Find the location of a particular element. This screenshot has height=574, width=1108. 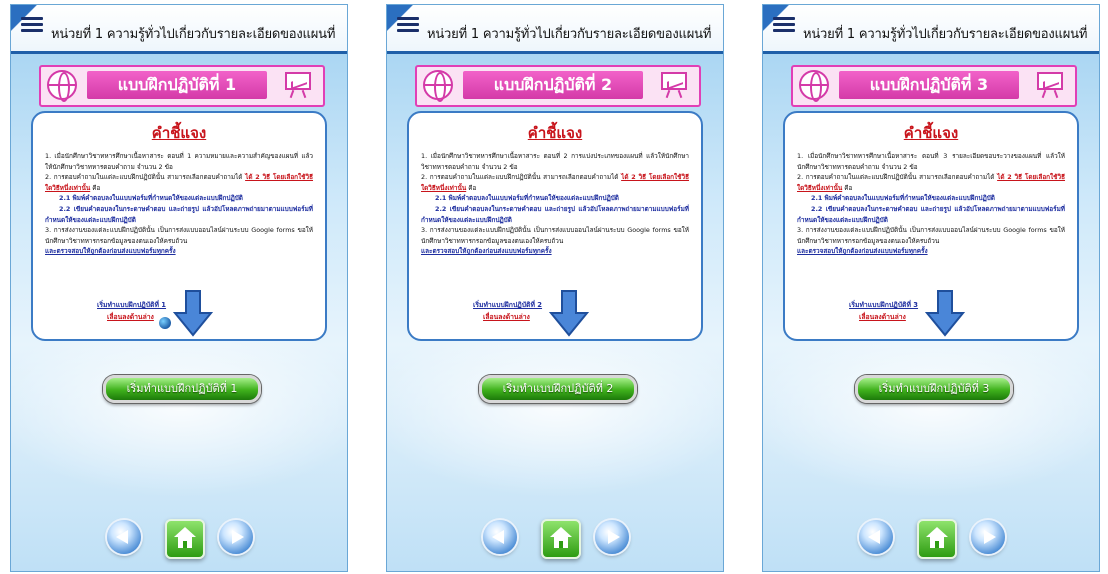

exercise-banner: แบบฝึกปฏิบัติที่ 1 is located at coordinates (182, 86).